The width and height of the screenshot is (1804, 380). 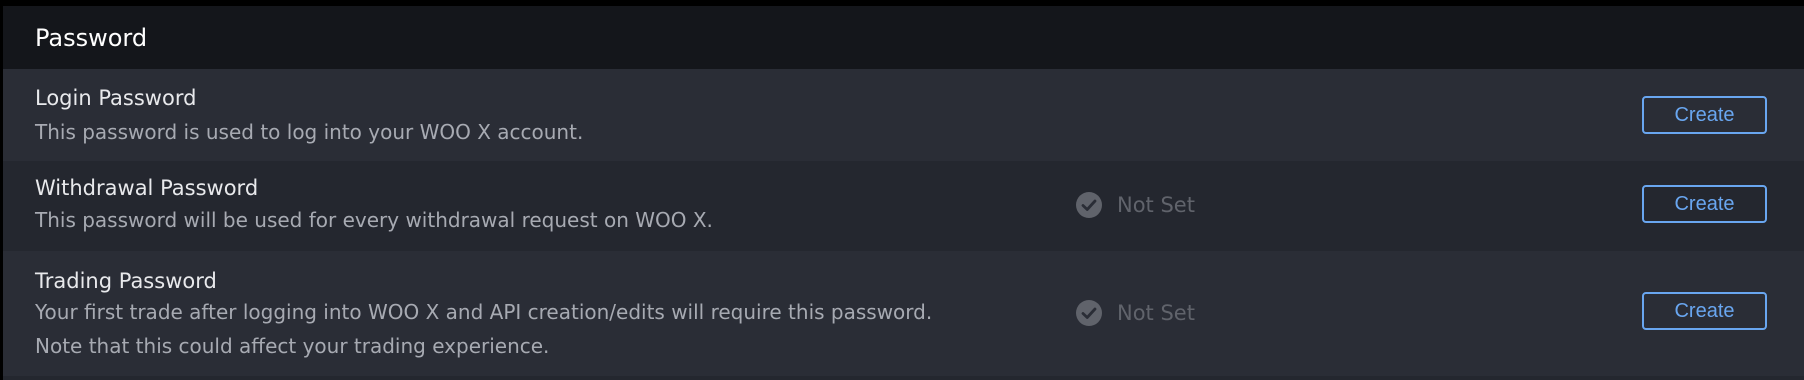 I want to click on withdrawal-password-status: Not Set, so click(x=1135, y=205).